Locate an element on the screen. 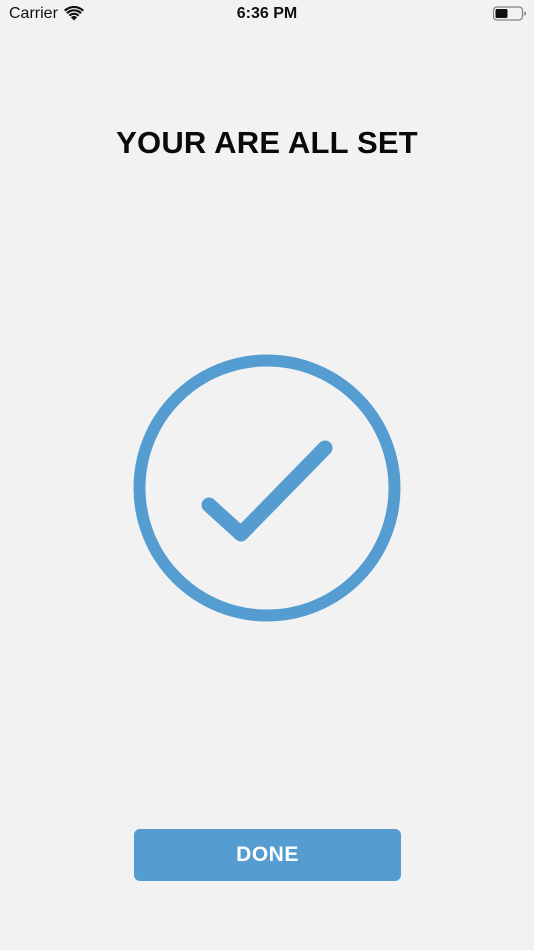  status-bar: Carrier 6:36 PM is located at coordinates (267, 14).